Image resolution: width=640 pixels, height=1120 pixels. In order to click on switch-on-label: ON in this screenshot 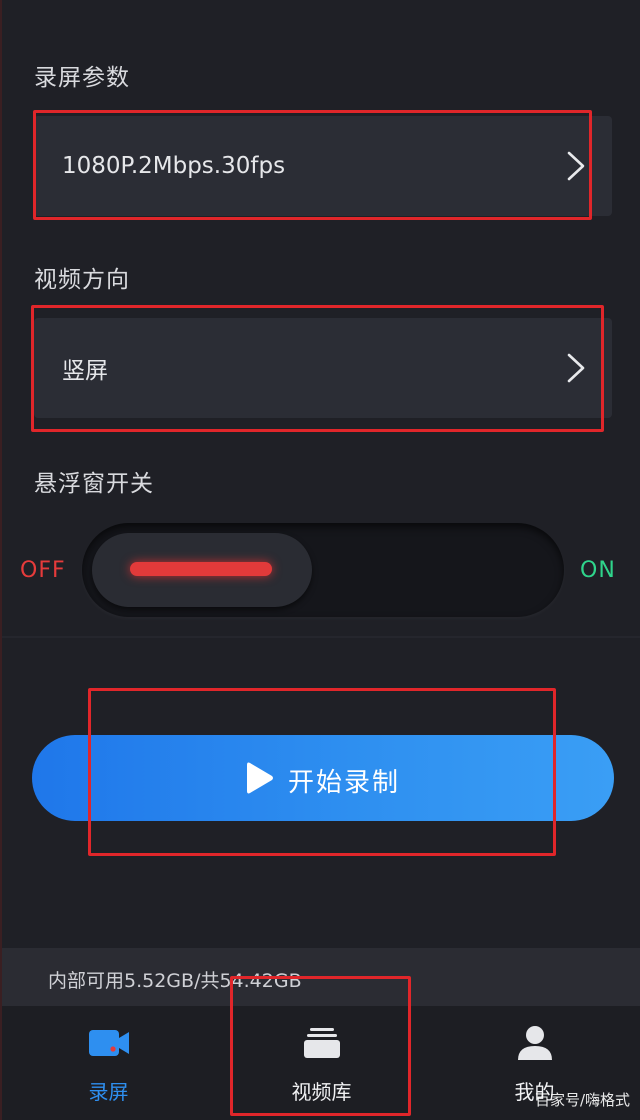, I will do `click(598, 570)`.